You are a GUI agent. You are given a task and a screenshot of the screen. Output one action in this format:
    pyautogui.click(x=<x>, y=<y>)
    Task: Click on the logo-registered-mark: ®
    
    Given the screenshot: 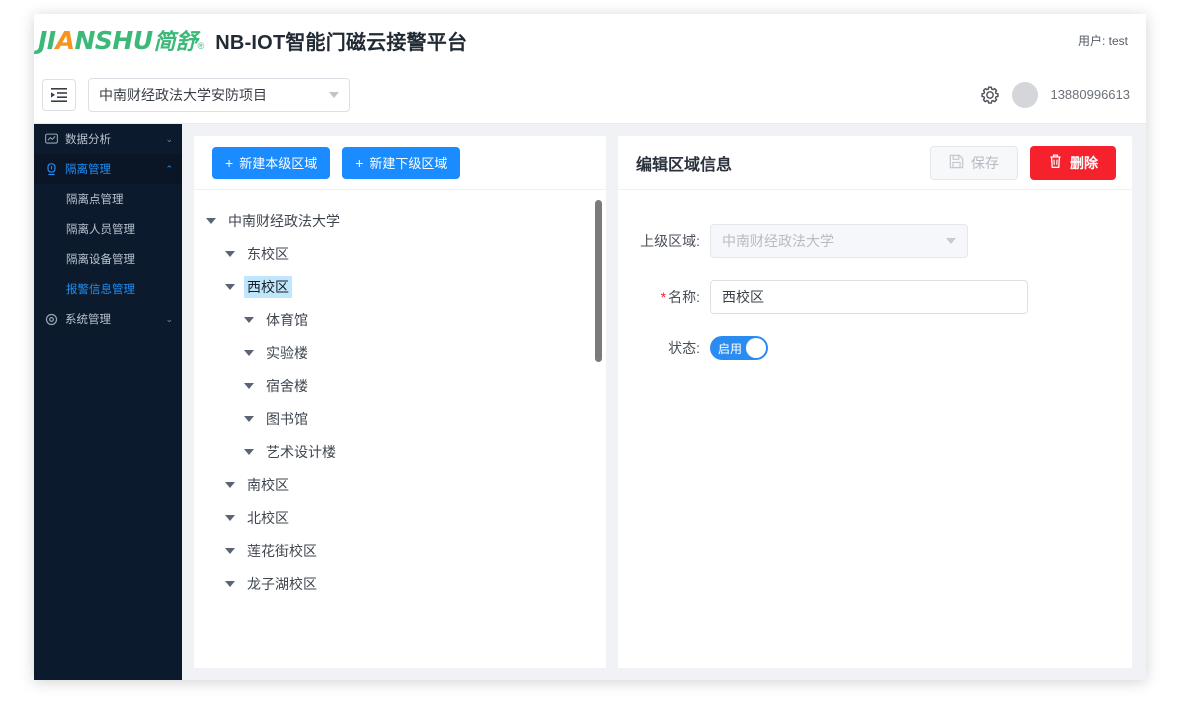 What is the action you would take?
    pyautogui.click(x=201, y=46)
    